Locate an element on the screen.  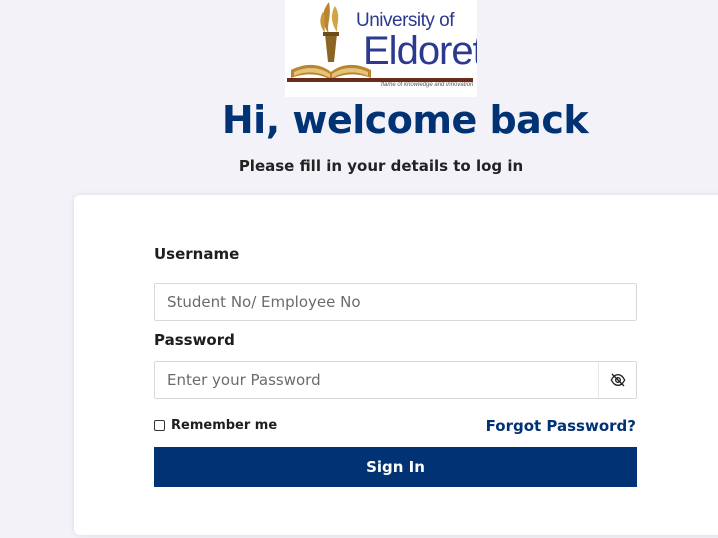
username-input is located at coordinates (395, 302).